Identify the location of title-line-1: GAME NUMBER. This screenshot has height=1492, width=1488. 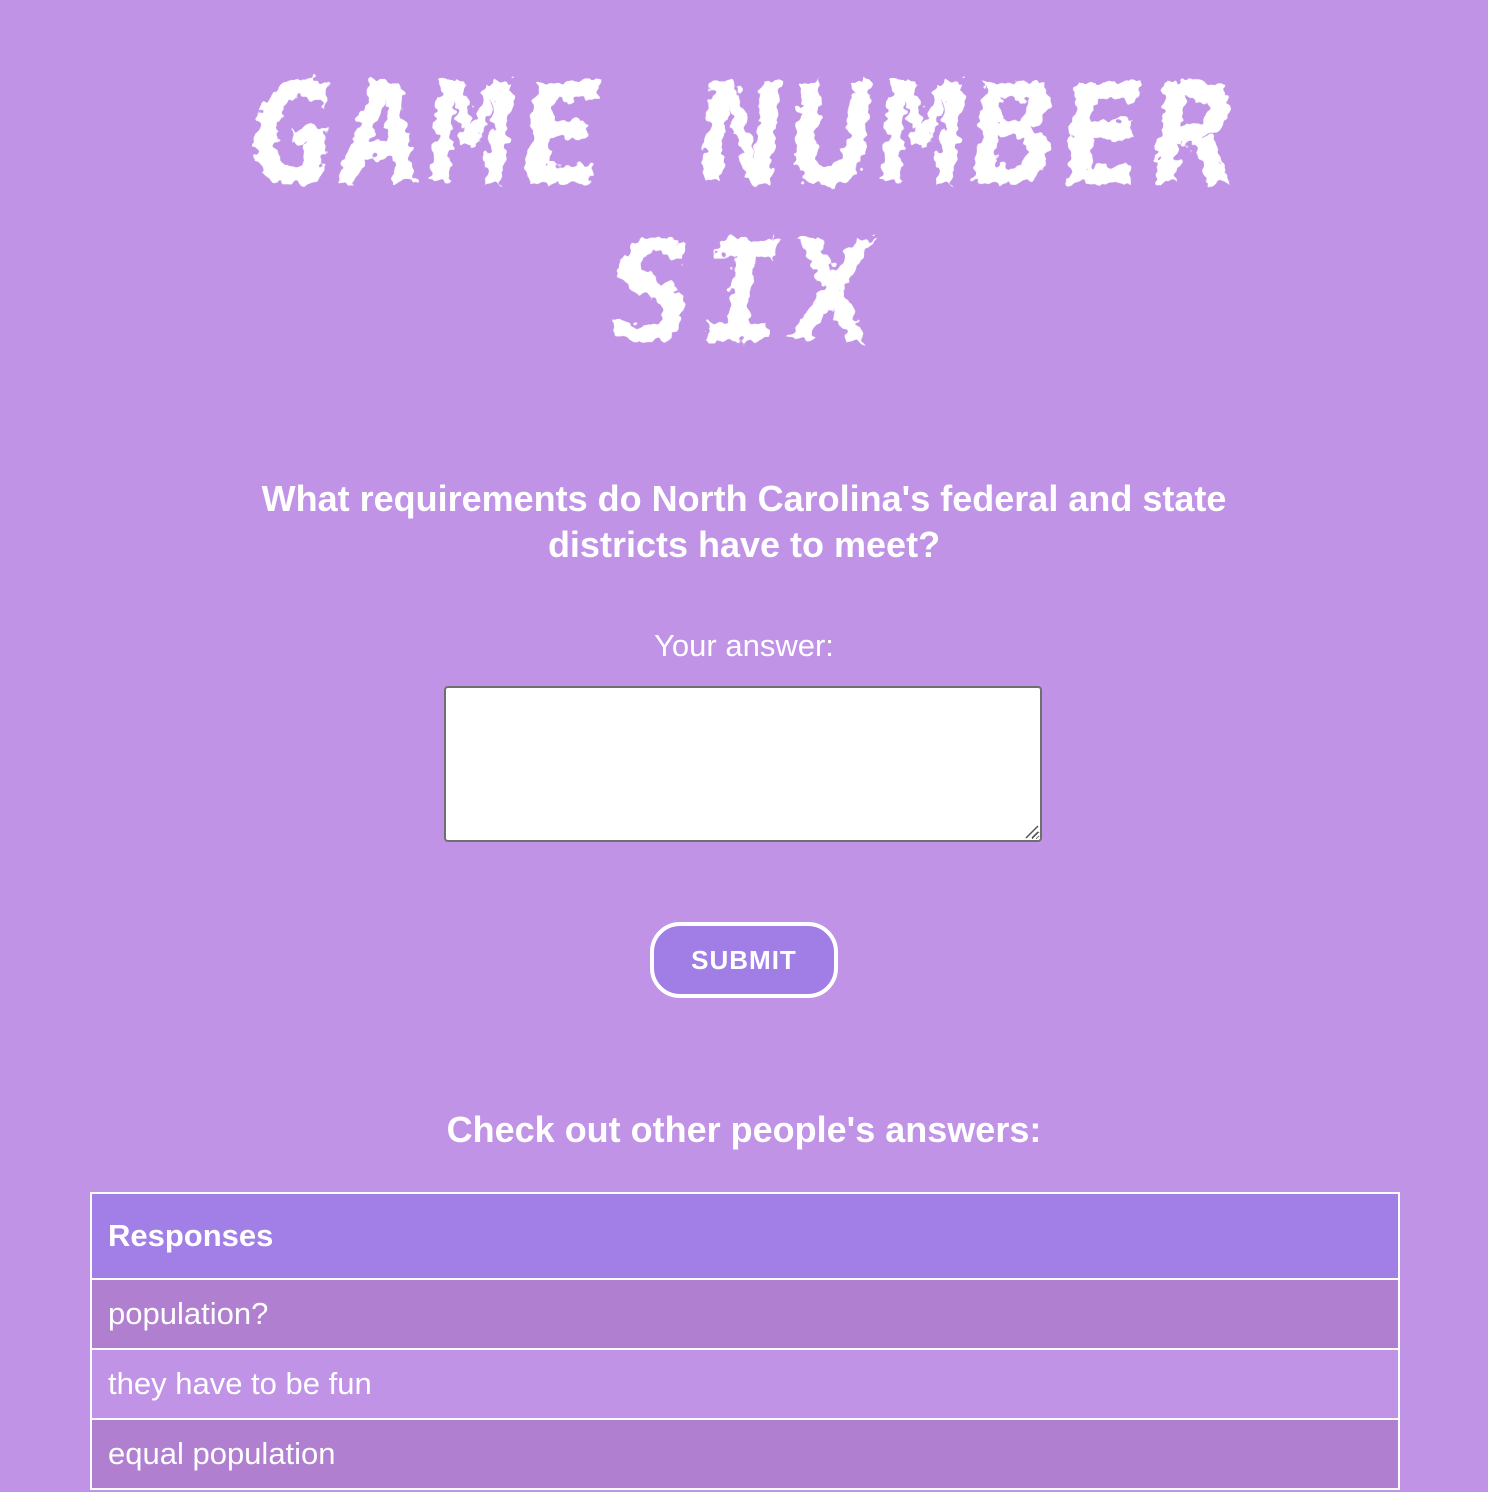
(744, 135).